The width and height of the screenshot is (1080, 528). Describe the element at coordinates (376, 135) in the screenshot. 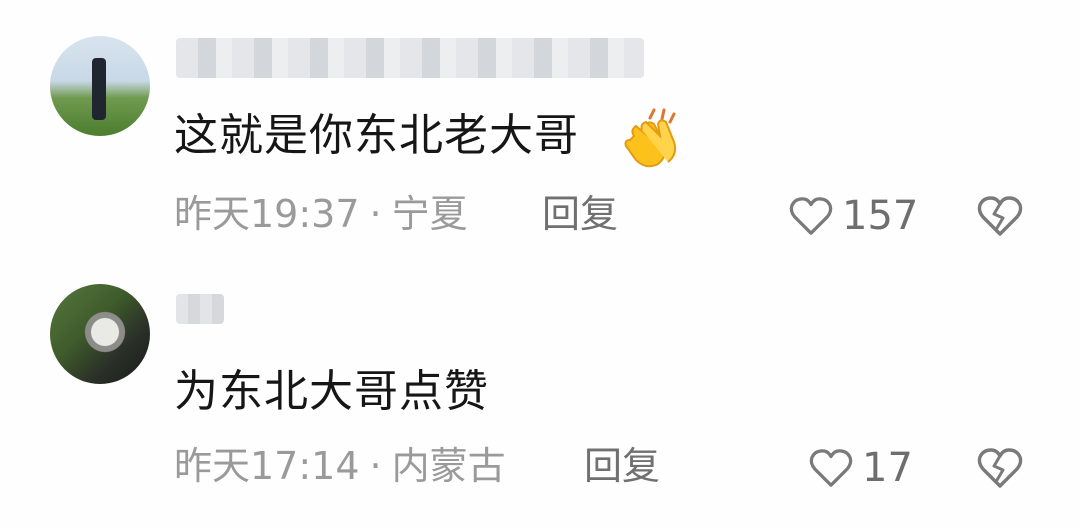

I see `comment-text: 这就是你东北老大哥` at that location.